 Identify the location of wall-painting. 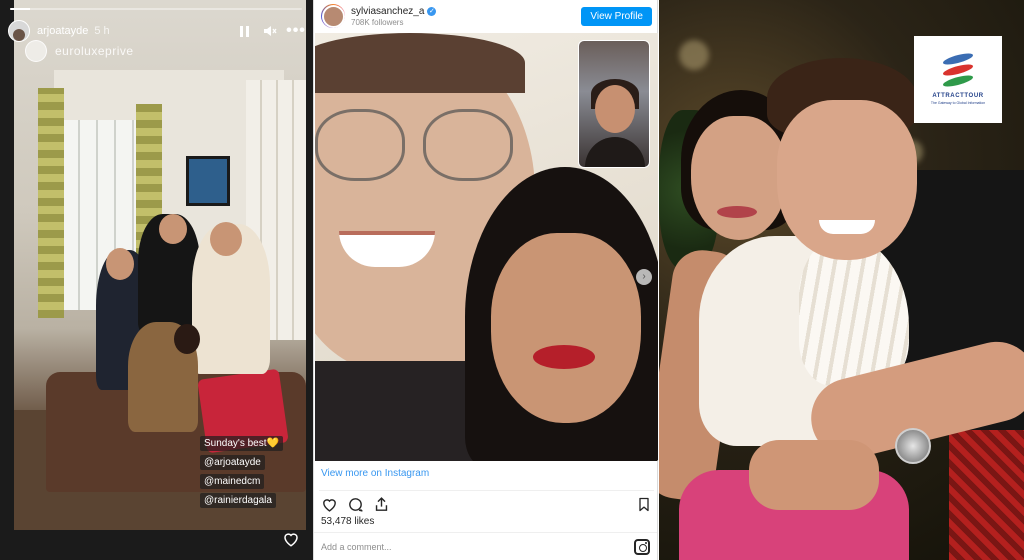
(208, 181).